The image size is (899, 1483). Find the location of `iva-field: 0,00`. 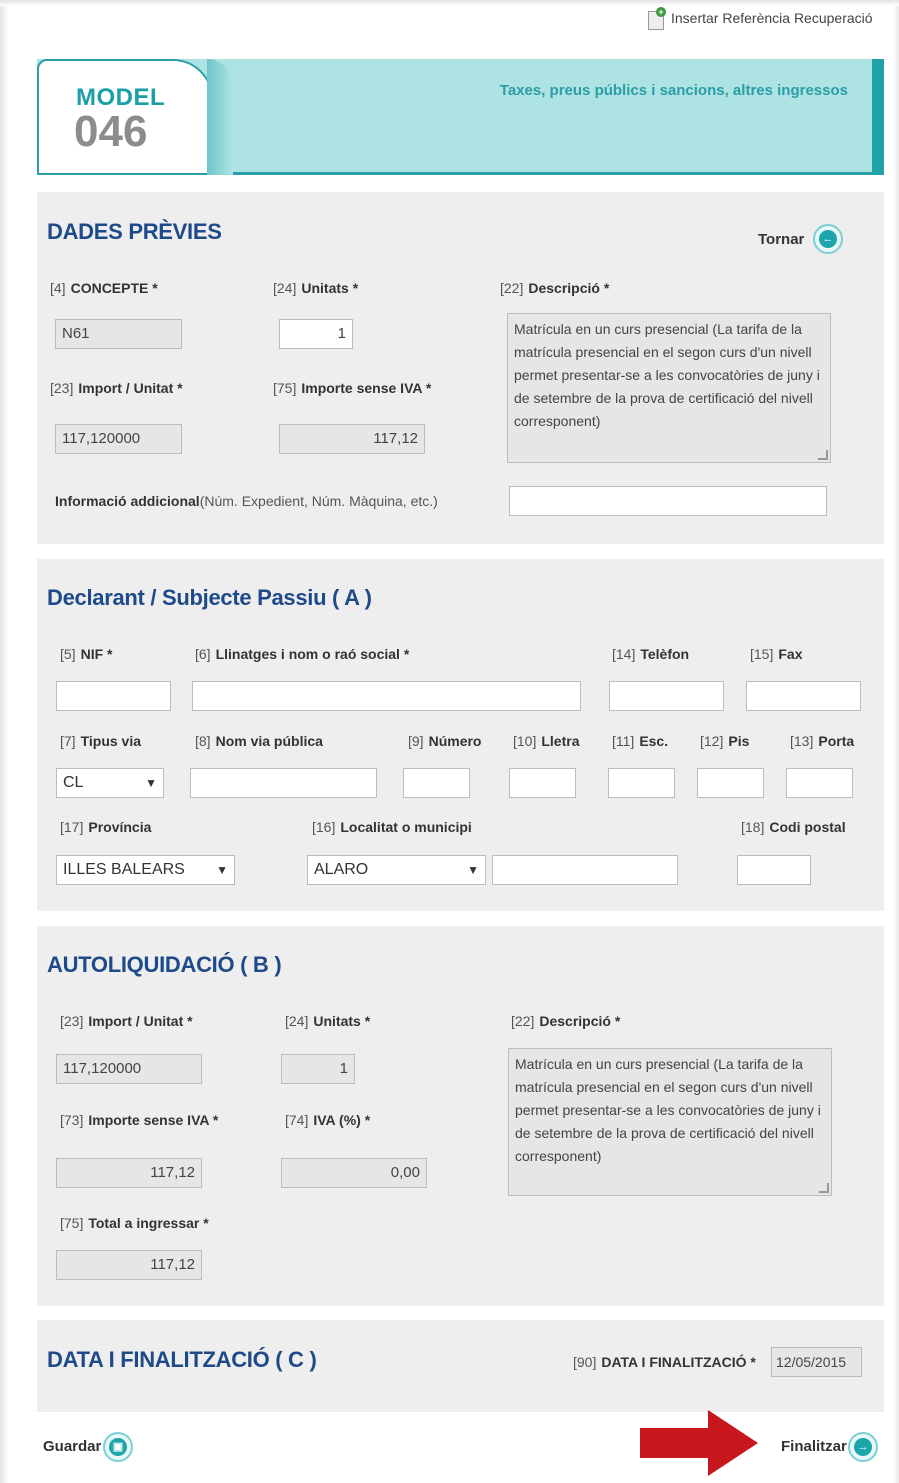

iva-field: 0,00 is located at coordinates (354, 1173).